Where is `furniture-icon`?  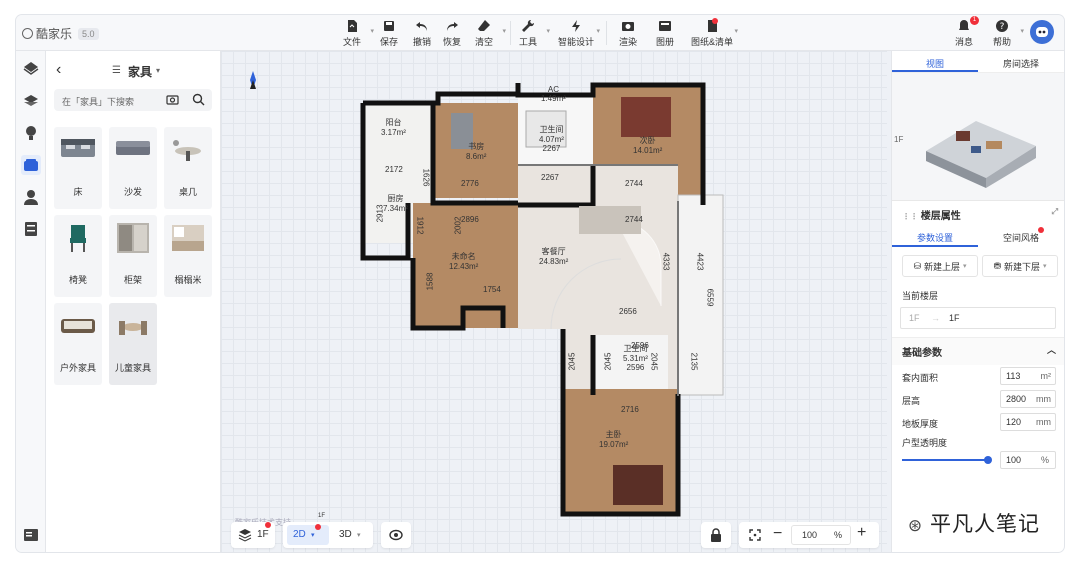 furniture-icon is located at coordinates (31, 165).